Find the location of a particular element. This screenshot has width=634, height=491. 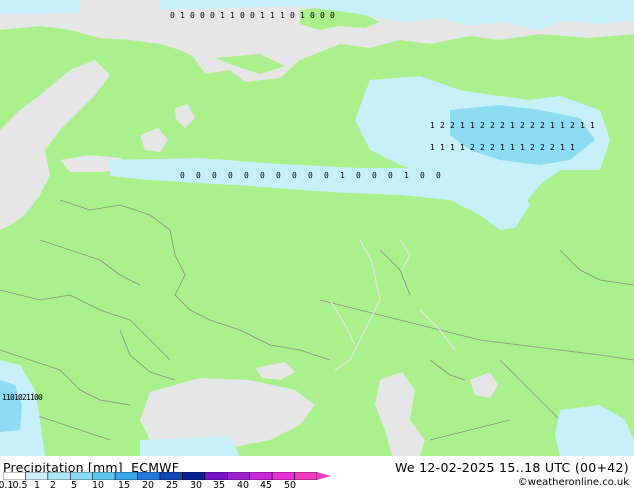

colorbar-tick-label: 0.5 is located at coordinates (20, 485).